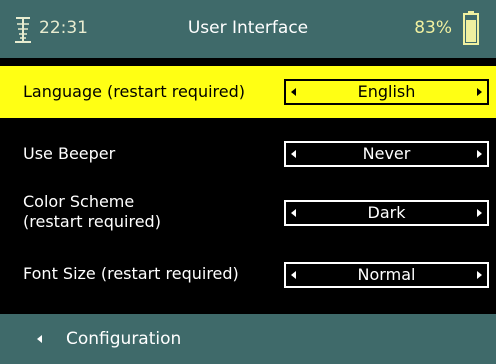 Image resolution: width=496 pixels, height=364 pixels. What do you see at coordinates (123, 339) in the screenshot?
I see `back-label: Configuration` at bounding box center [123, 339].